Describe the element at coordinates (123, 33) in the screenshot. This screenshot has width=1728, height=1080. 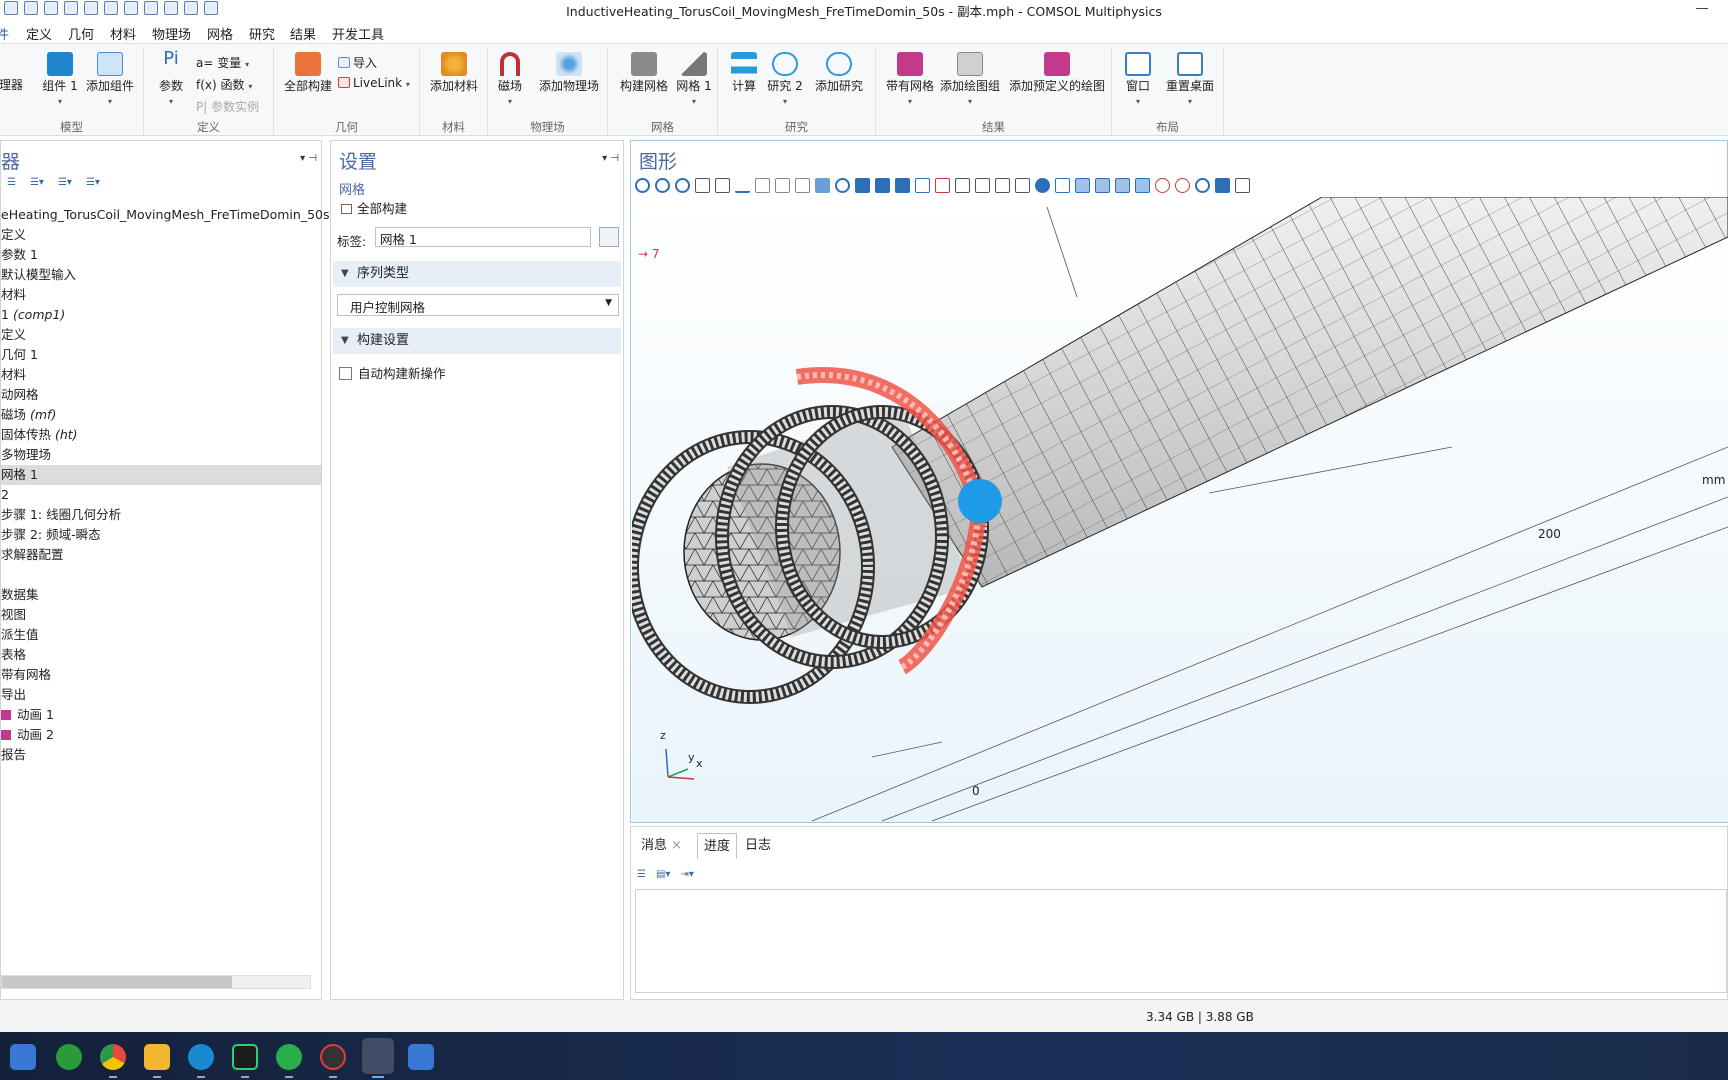
I see `menu-materials: 材料` at that location.